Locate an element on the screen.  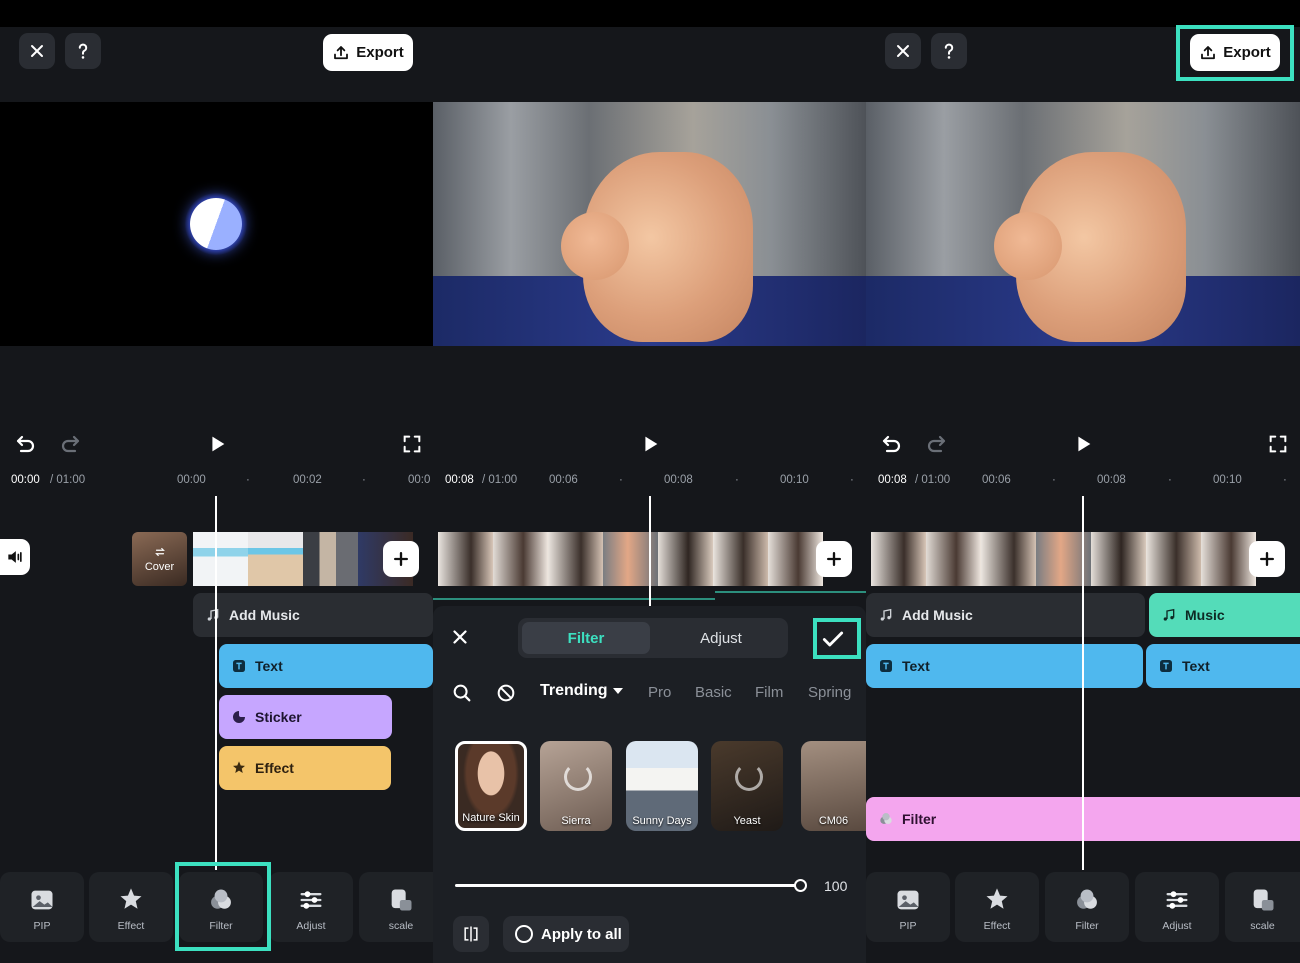
filter-nature-skin: Nature Skin is located at coordinates (491, 786).